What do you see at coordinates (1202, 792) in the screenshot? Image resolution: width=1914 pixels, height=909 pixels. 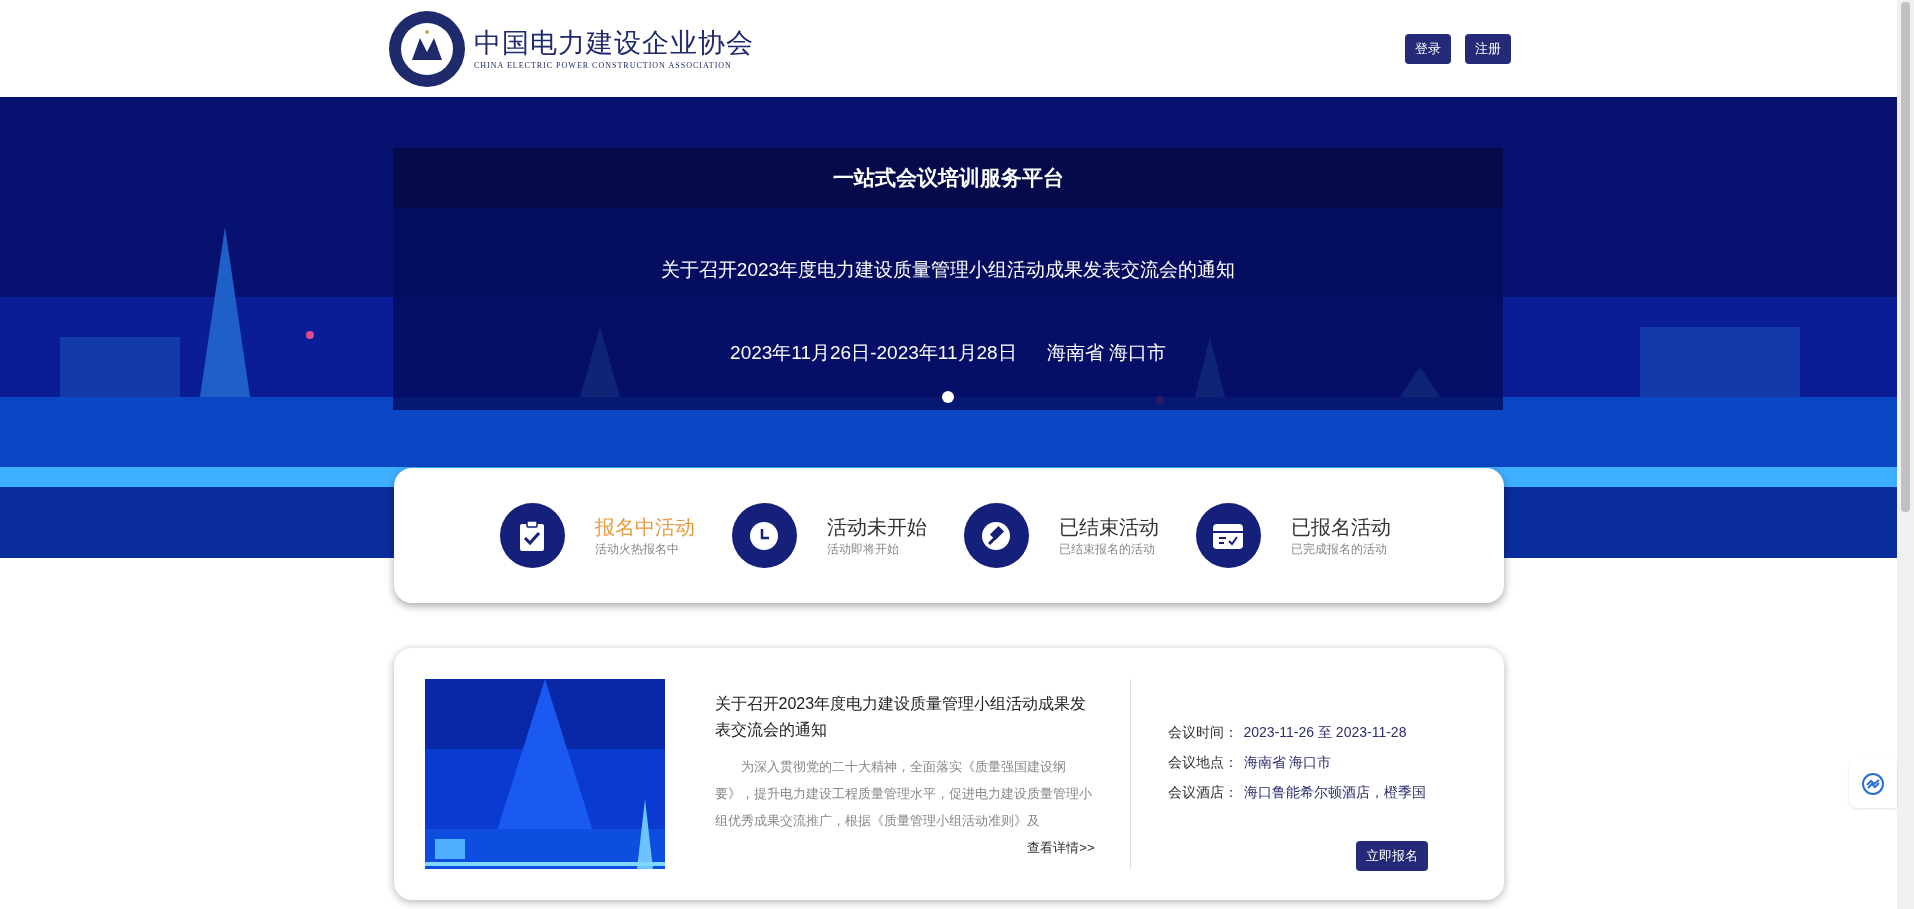 I see `field-label: 会议酒店：` at bounding box center [1202, 792].